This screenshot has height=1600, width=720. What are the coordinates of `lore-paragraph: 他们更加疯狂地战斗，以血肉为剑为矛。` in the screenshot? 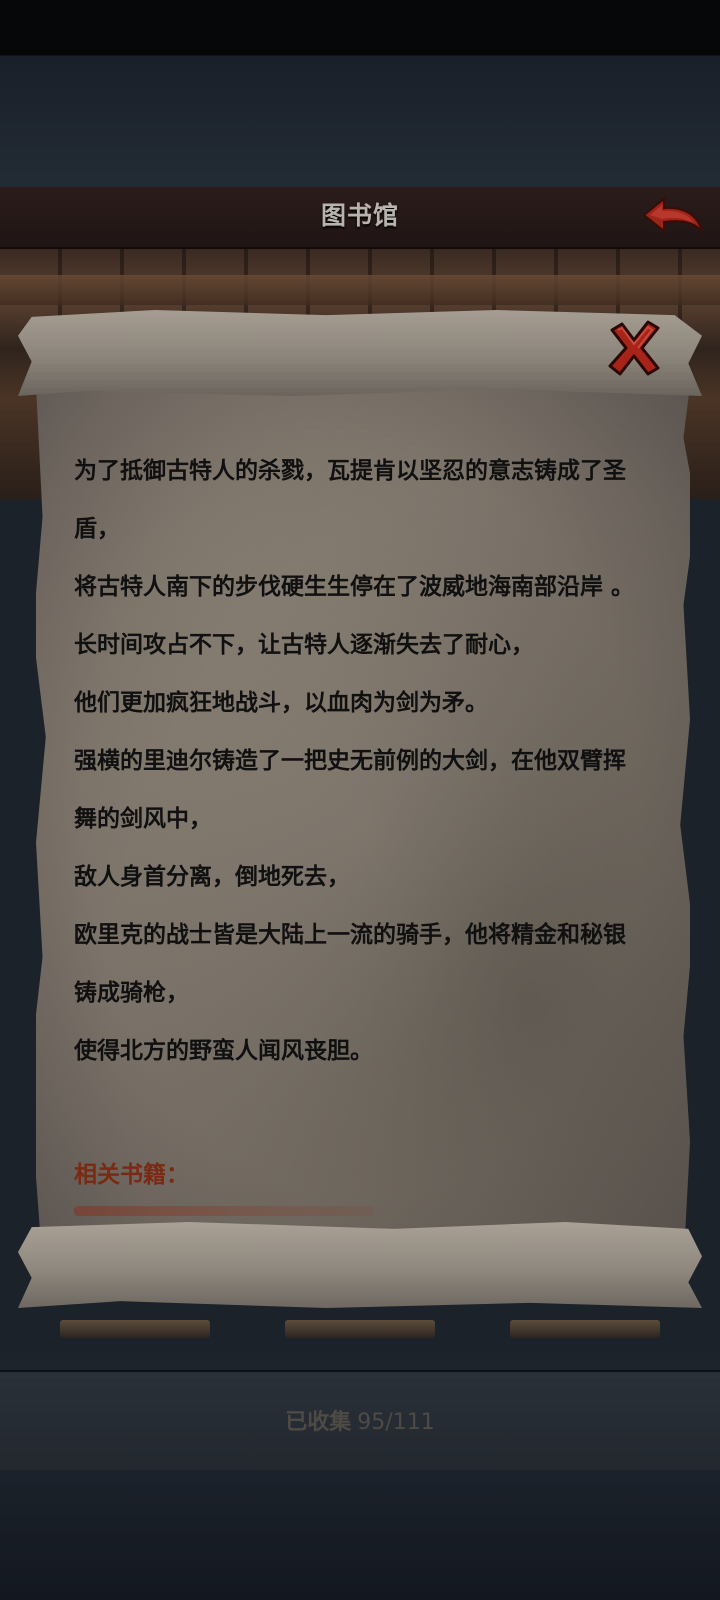 It's located at (281, 703).